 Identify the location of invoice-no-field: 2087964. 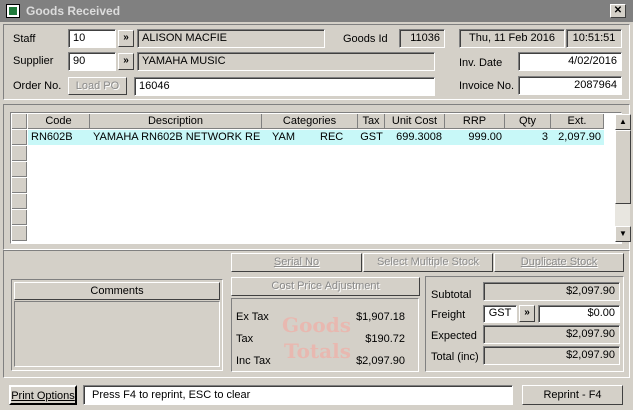
(570, 85).